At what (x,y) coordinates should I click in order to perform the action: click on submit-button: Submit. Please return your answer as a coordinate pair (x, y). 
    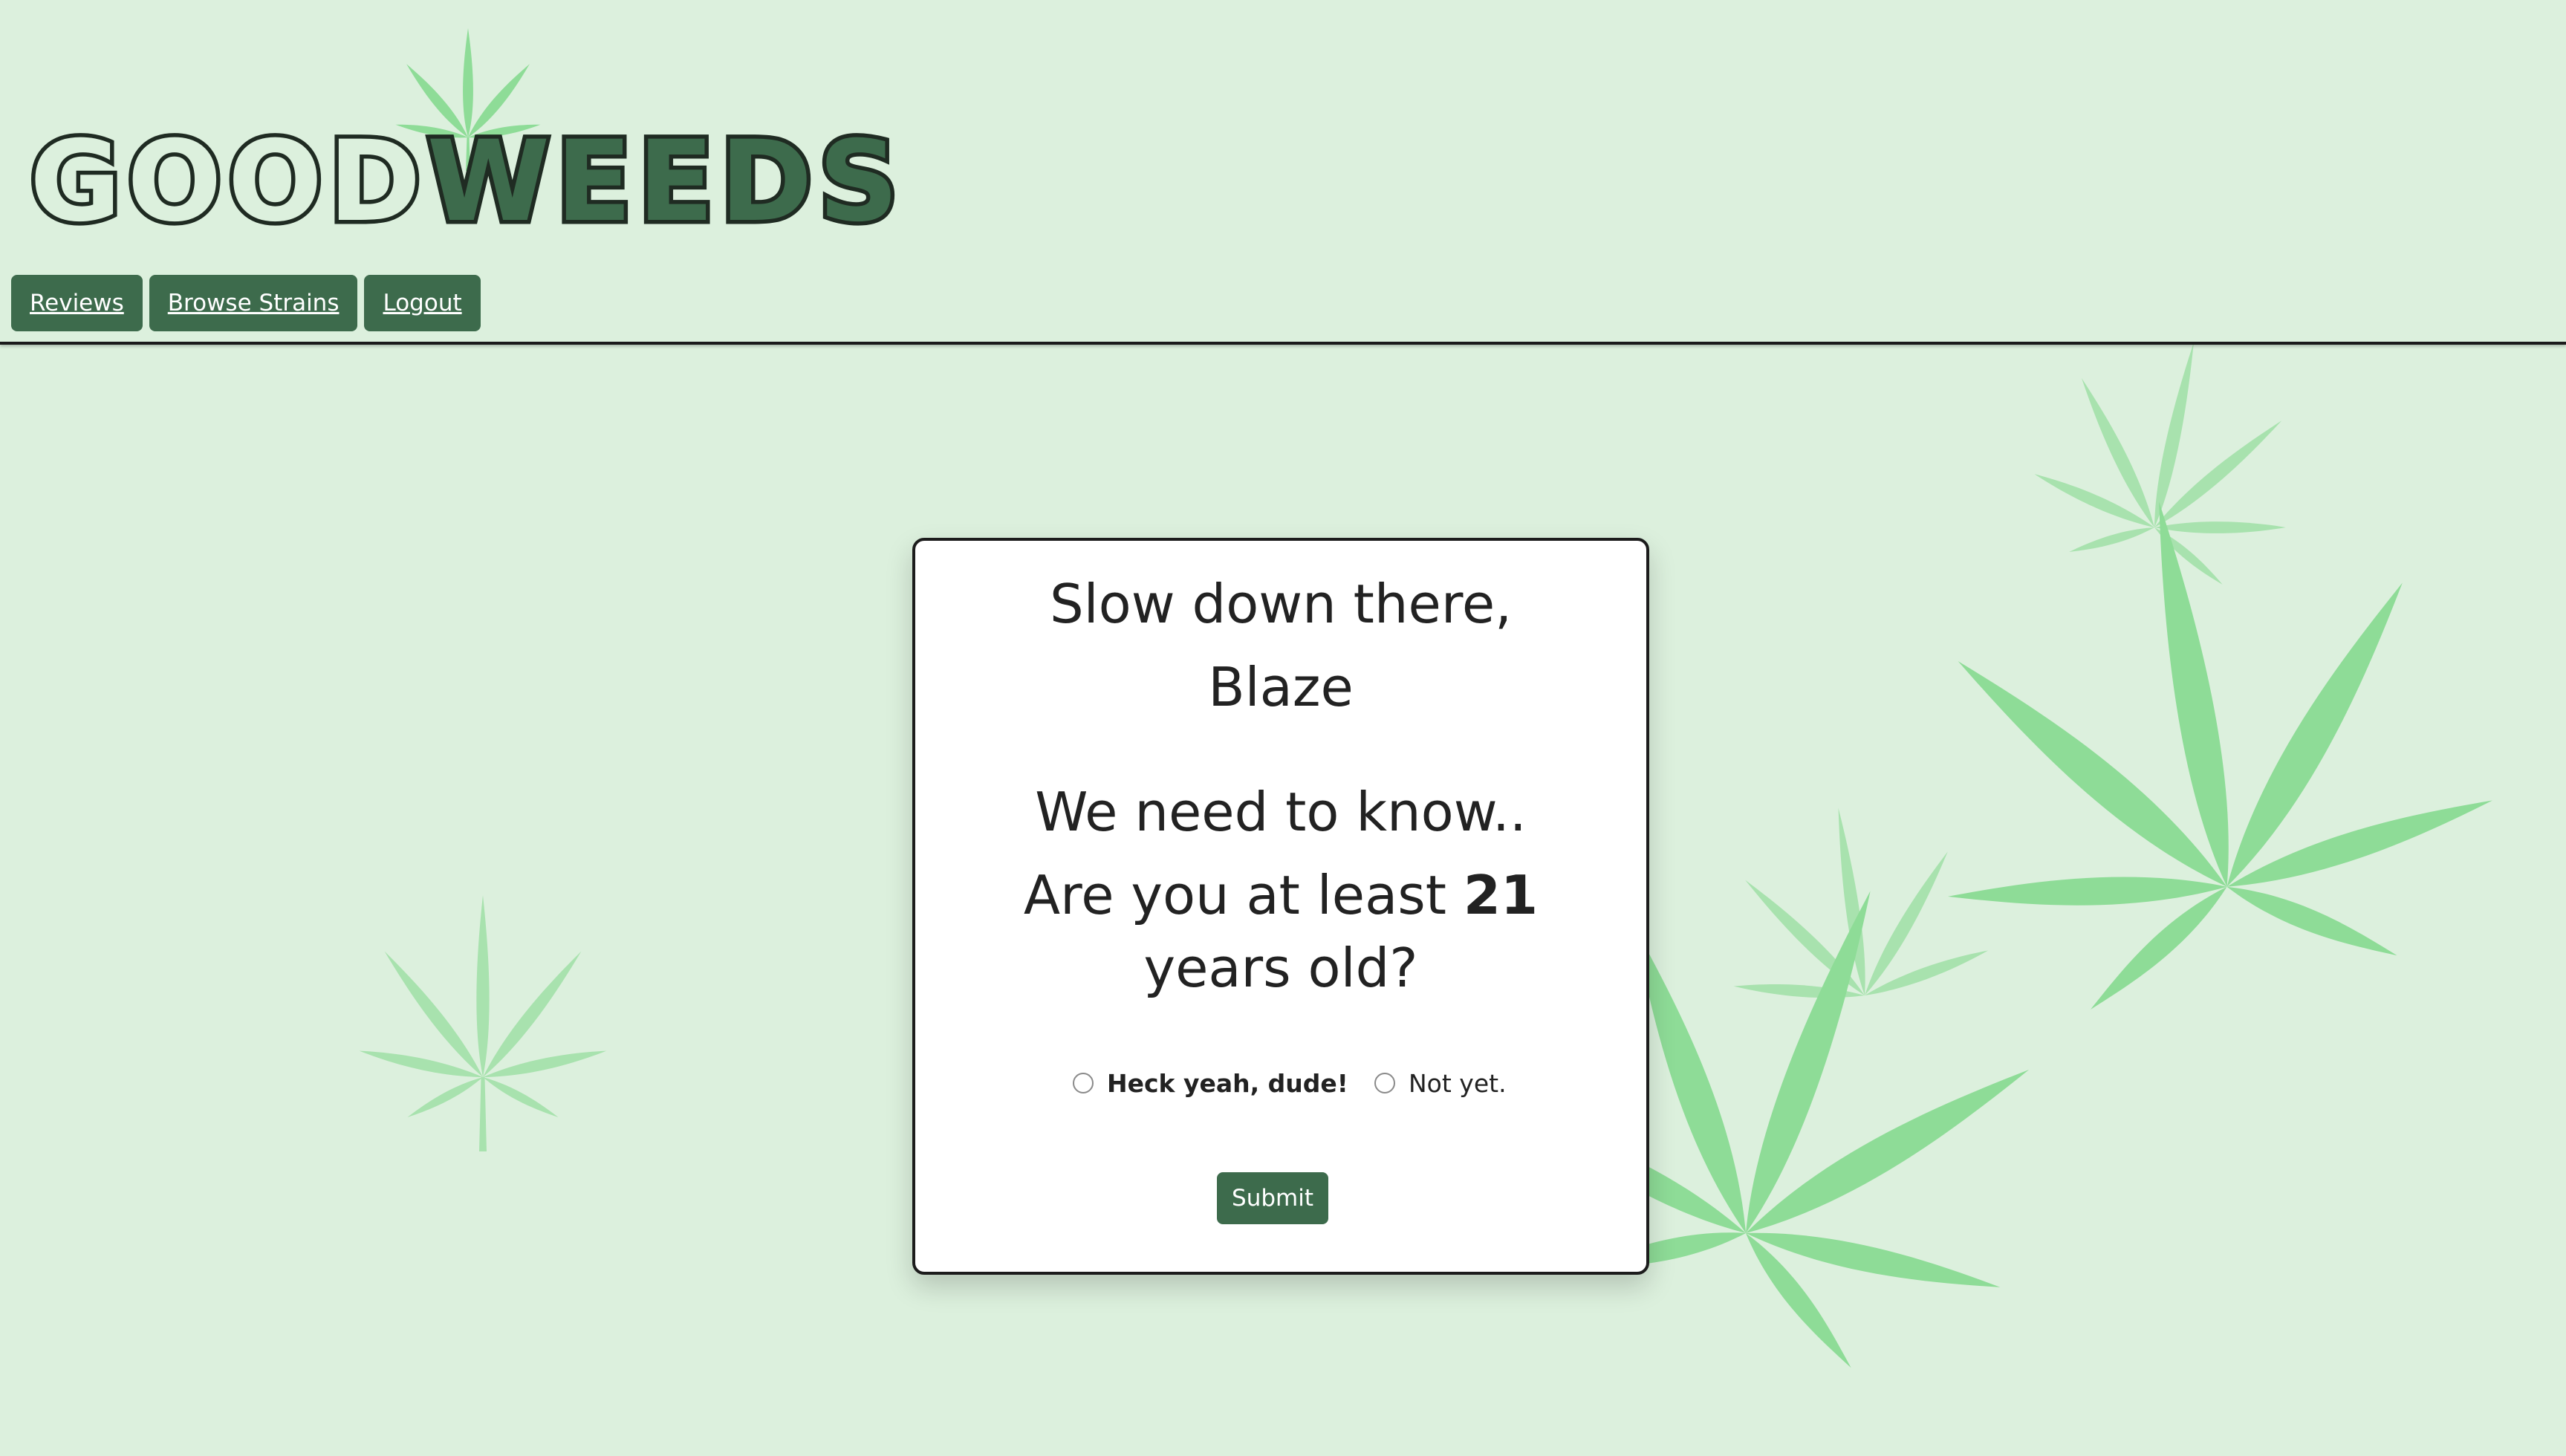
    Looking at the image, I should click on (1272, 1198).